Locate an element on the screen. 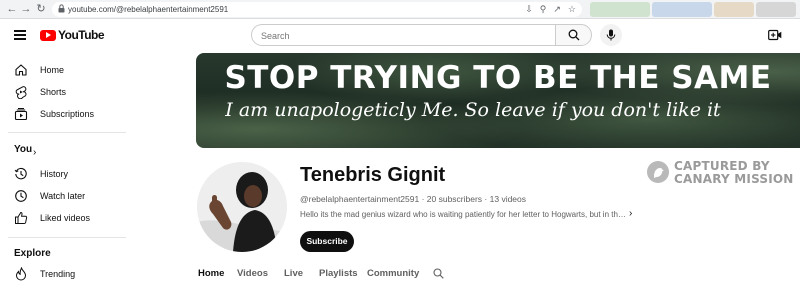 This screenshot has height=282, width=800. search-button is located at coordinates (573, 35).